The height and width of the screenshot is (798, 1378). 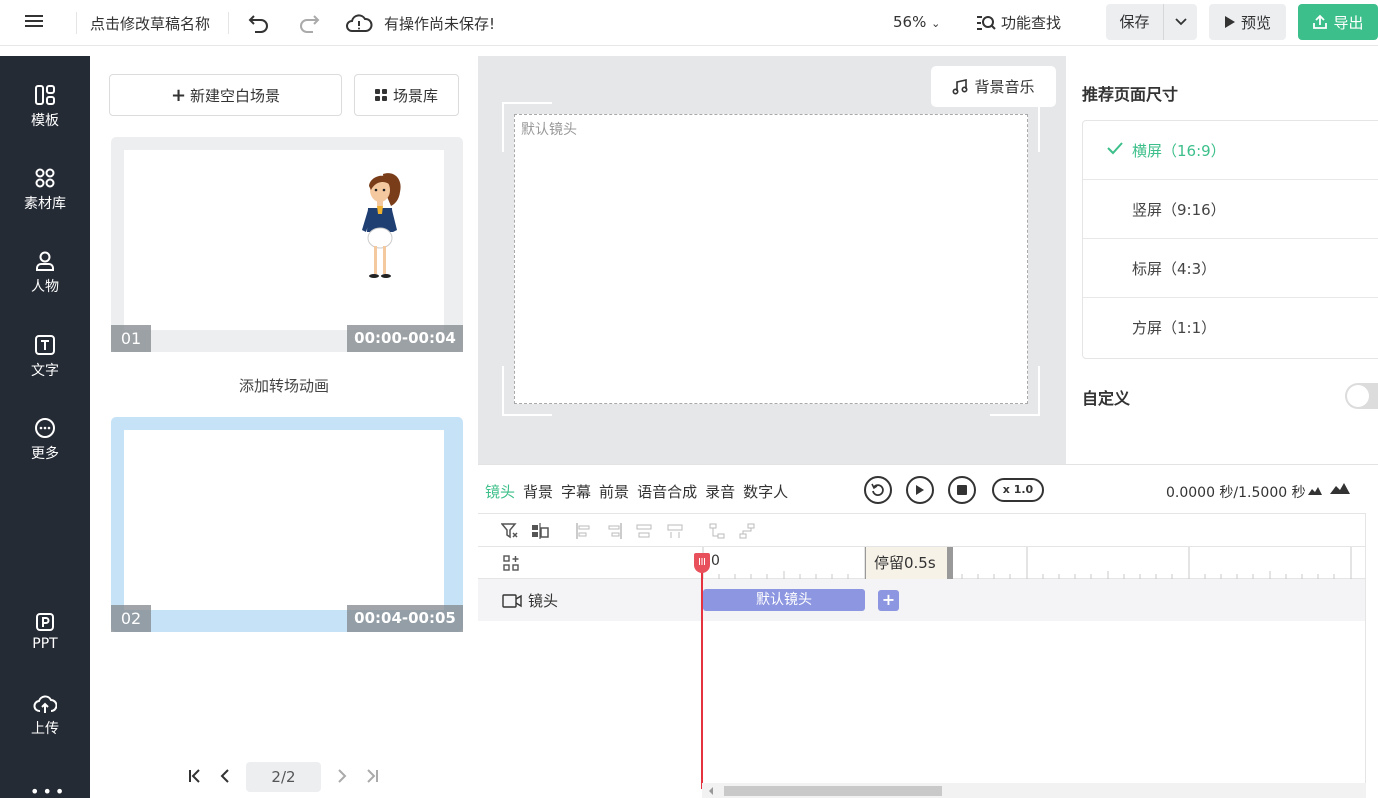 What do you see at coordinates (228, 23) in the screenshot?
I see `divider` at bounding box center [228, 23].